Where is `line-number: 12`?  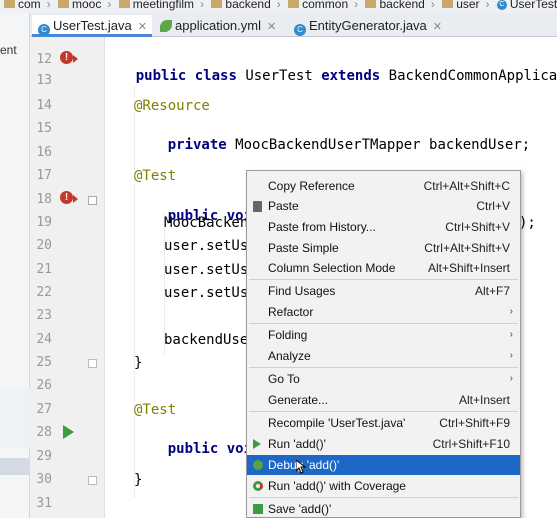
line-number: 12 is located at coordinates (44, 59).